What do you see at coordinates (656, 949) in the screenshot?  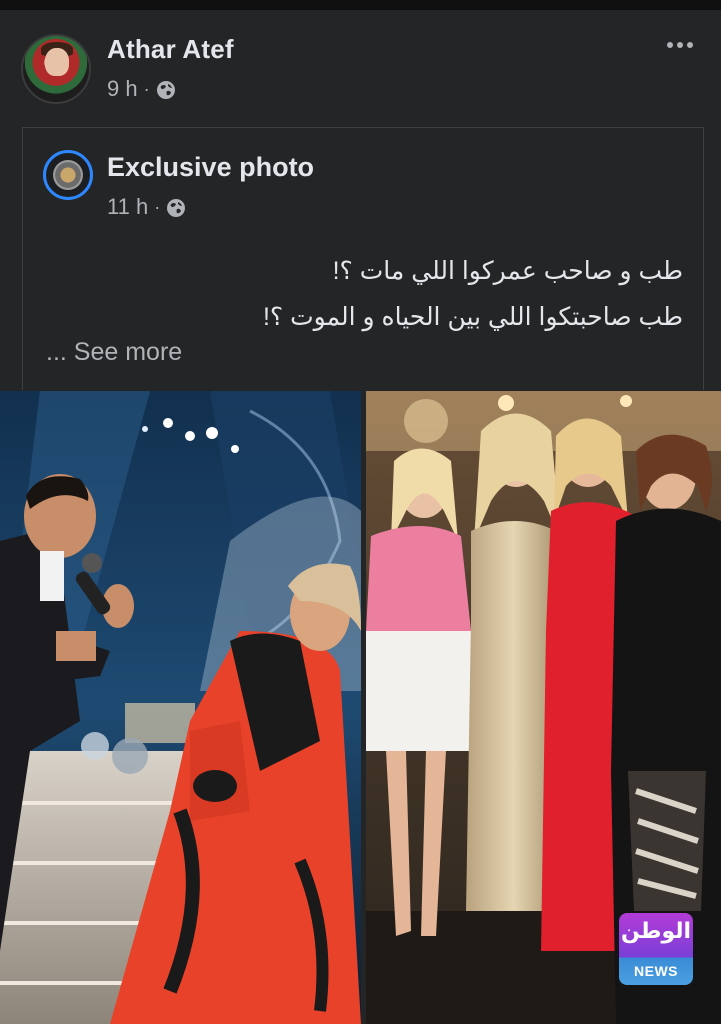 I see `news-watermark-logo: الوطن NEWS` at bounding box center [656, 949].